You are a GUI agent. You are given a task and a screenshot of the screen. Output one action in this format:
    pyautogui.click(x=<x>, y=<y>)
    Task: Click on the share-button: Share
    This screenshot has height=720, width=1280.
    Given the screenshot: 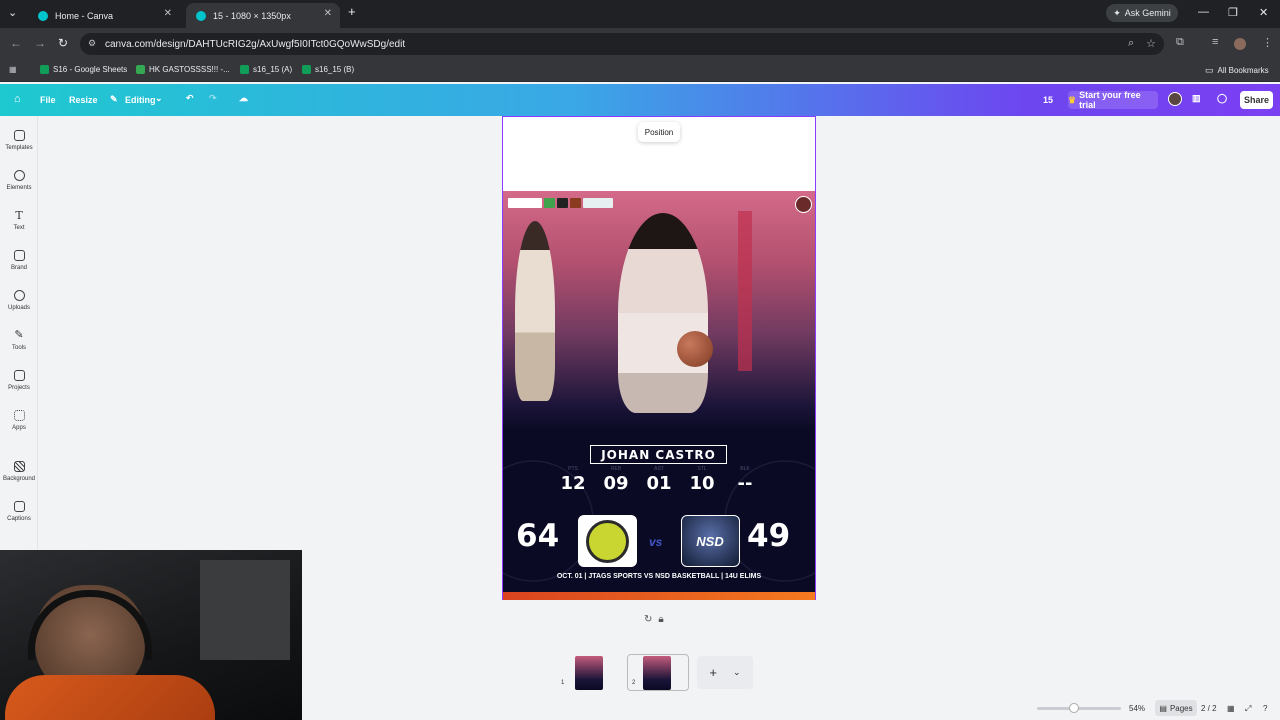 What is the action you would take?
    pyautogui.click(x=1256, y=100)
    